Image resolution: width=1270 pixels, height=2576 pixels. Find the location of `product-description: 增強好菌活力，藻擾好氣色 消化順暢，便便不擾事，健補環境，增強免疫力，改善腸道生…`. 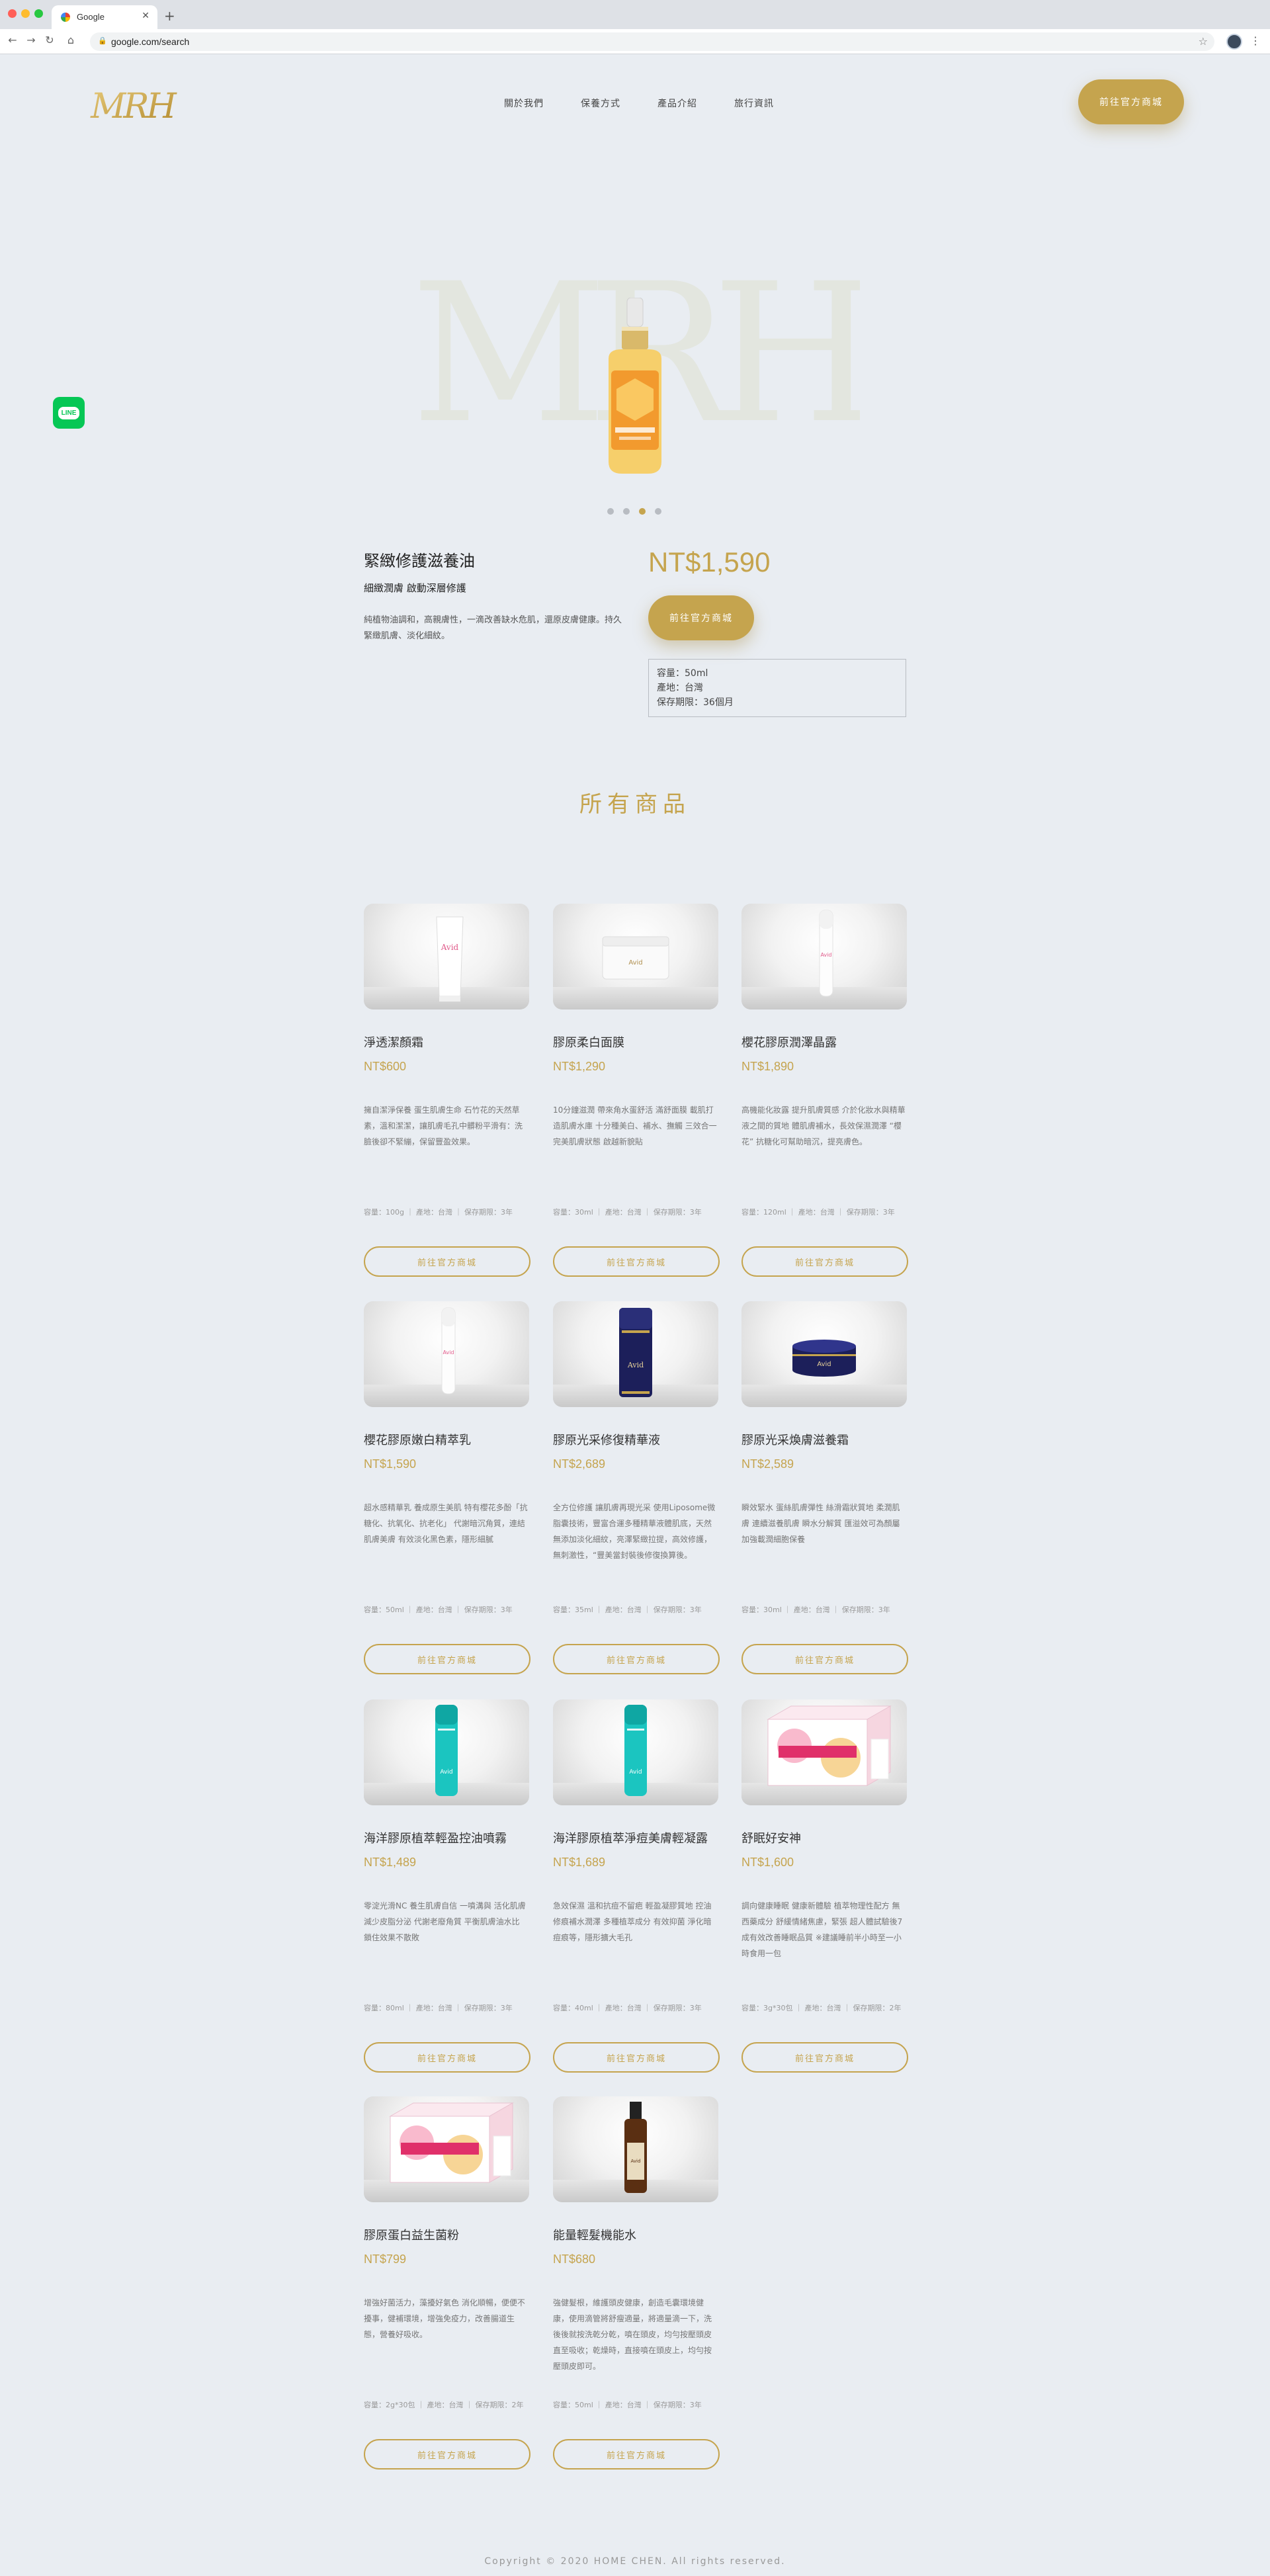

product-description: 增強好菌活力，藻擾好氣色 消化順暢，便便不擾事，健補環境，增強免疫力，改善腸道生… is located at coordinates (444, 2318).